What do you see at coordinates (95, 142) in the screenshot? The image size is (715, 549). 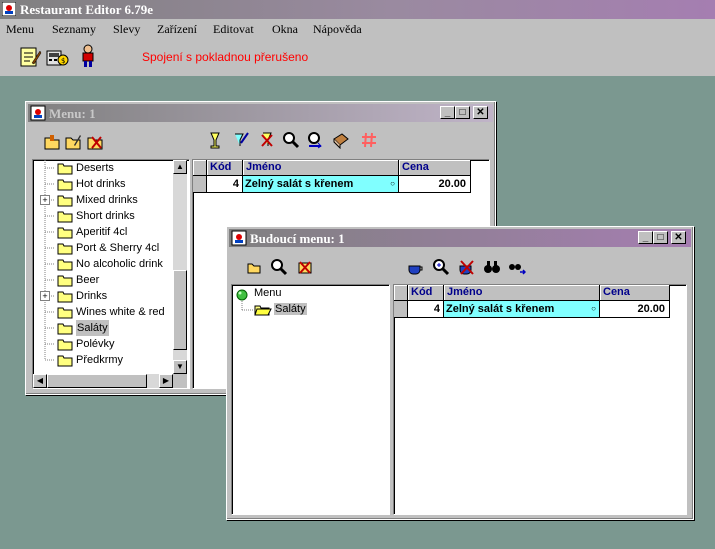 I see `folder-delete-icon` at bounding box center [95, 142].